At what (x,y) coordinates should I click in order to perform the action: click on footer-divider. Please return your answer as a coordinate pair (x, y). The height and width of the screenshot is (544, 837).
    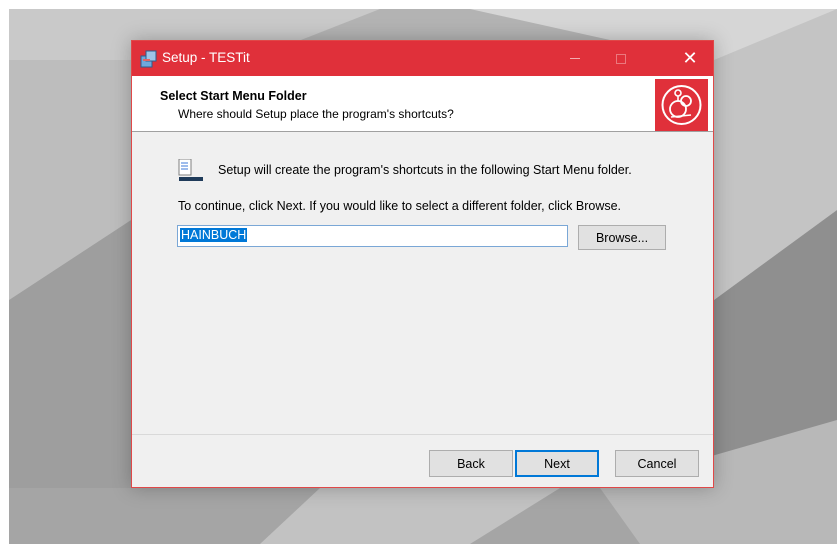
    Looking at the image, I should click on (422, 434).